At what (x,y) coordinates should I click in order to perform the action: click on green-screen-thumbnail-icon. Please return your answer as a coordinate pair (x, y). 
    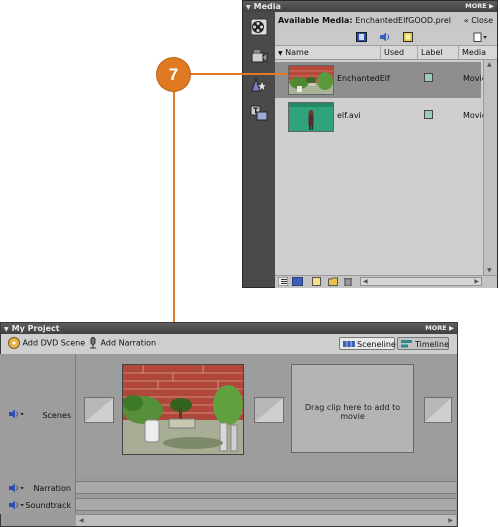
    Looking at the image, I should click on (311, 117).